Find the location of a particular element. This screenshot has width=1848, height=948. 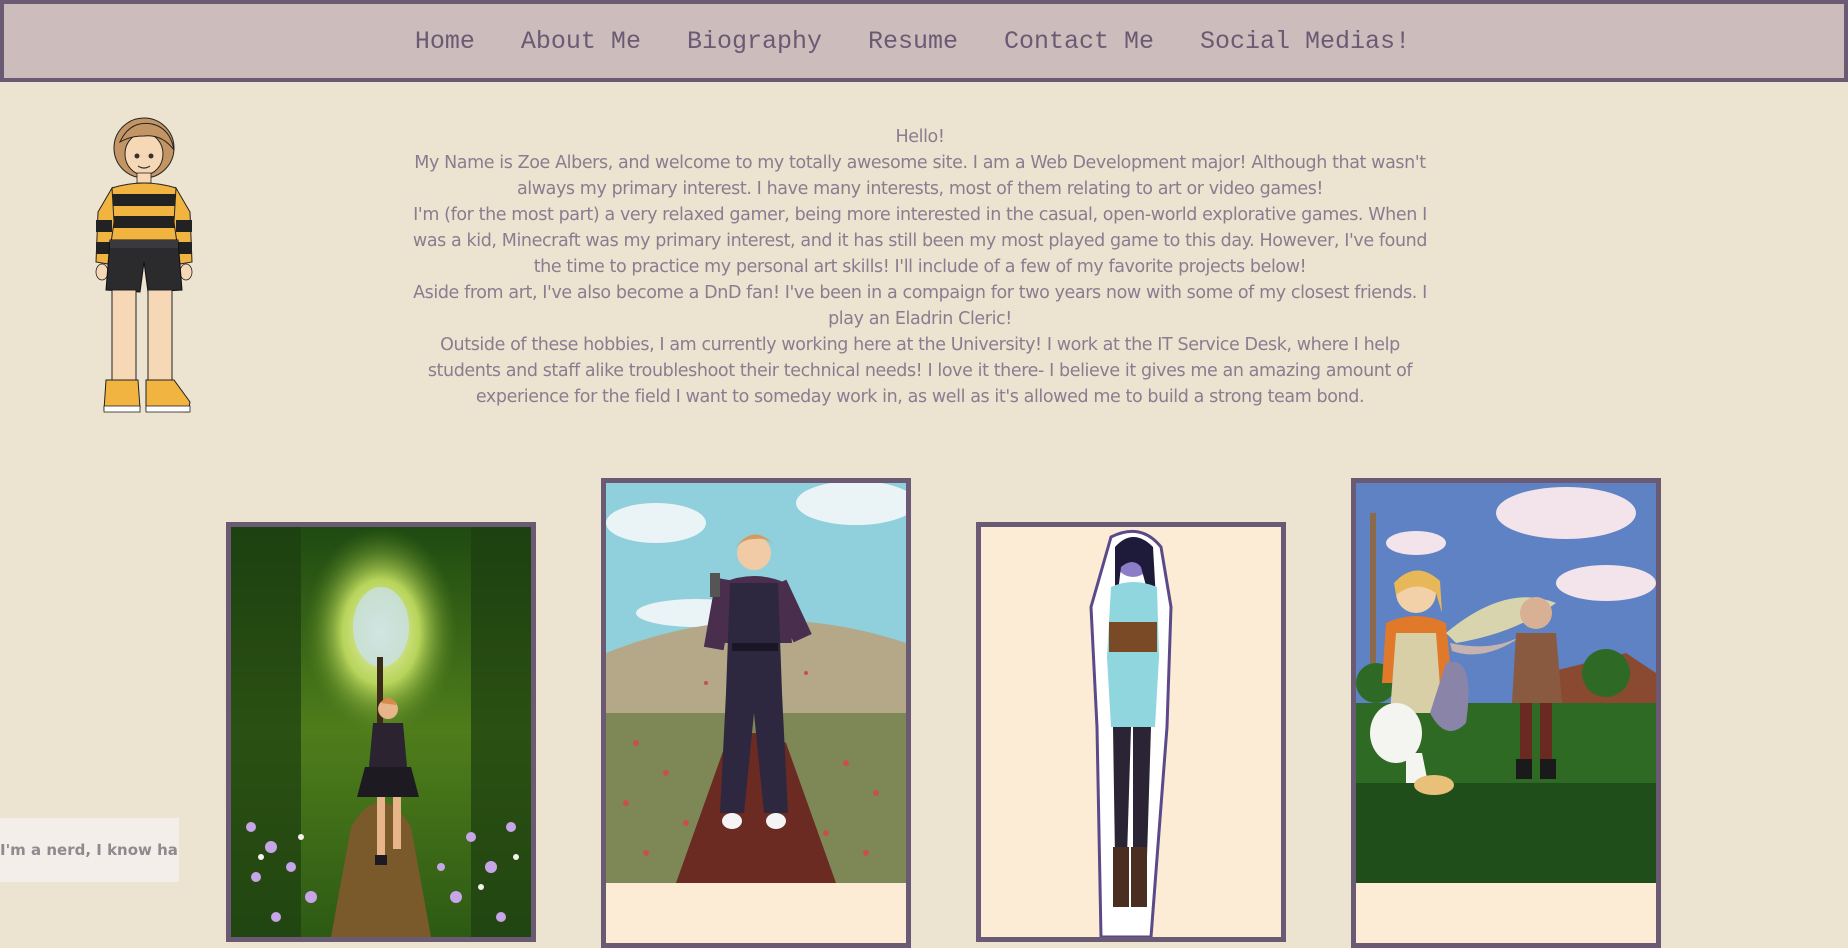

artwork-adventure-image is located at coordinates (1506, 713).